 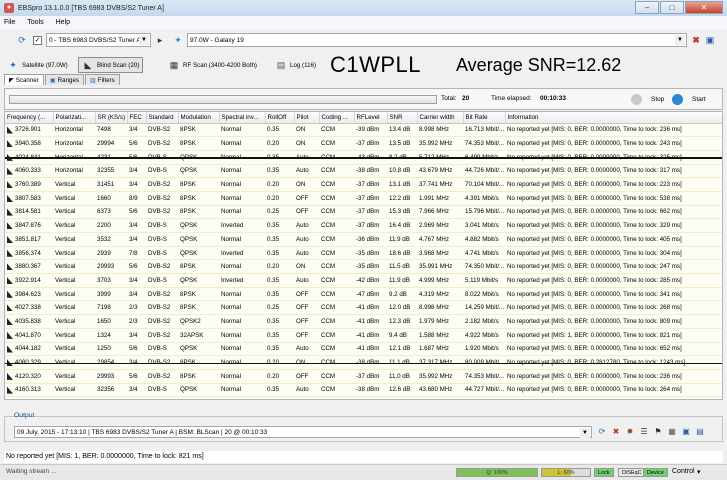 I want to click on close-button: ✕, so click(x=704, y=7).